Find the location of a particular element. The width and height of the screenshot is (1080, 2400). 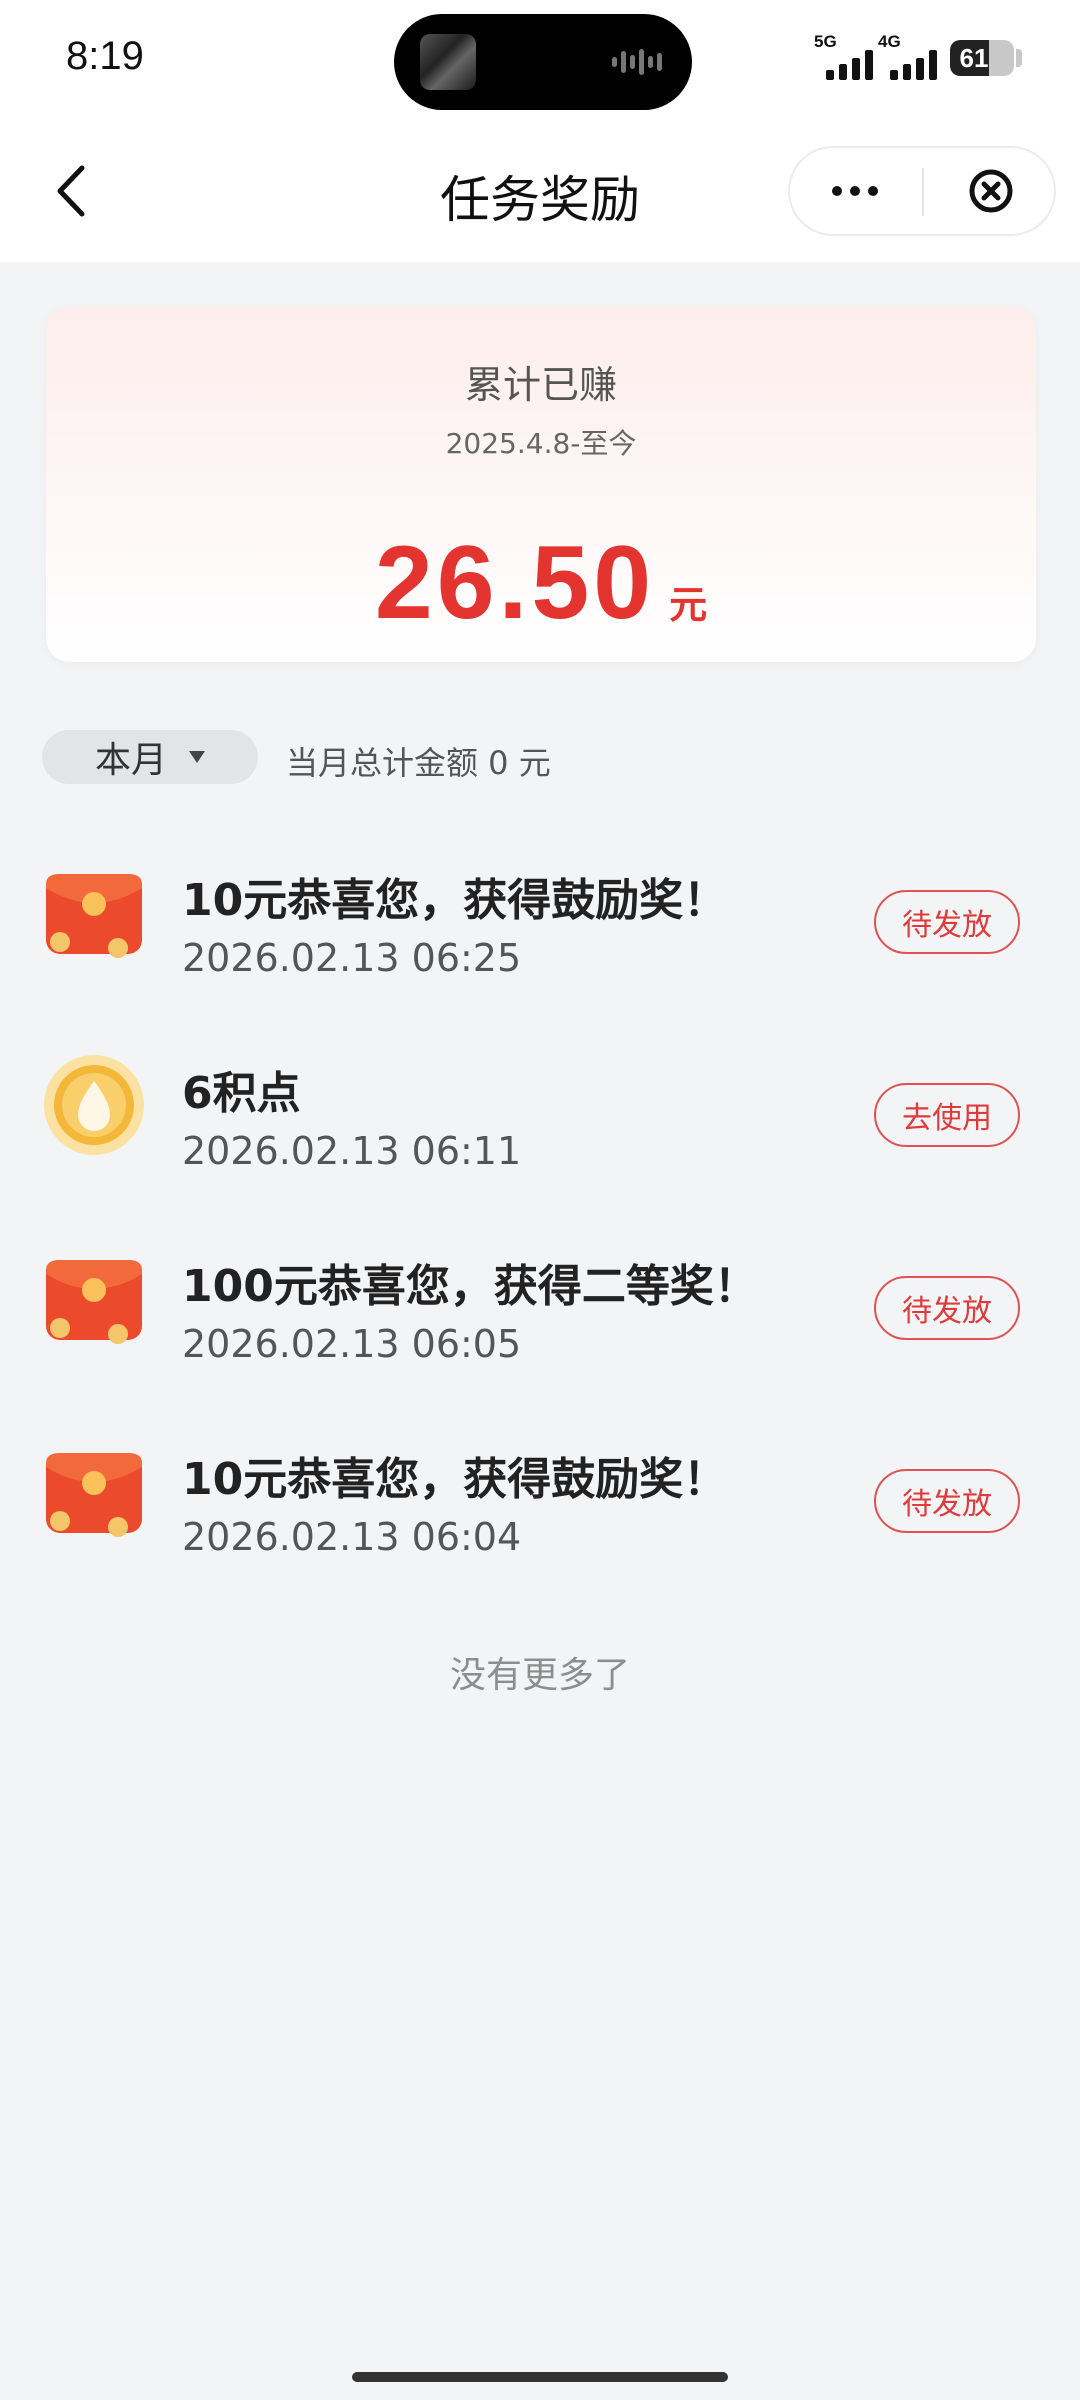

summary-amount-row: 26.50 元 is located at coordinates (541, 583).